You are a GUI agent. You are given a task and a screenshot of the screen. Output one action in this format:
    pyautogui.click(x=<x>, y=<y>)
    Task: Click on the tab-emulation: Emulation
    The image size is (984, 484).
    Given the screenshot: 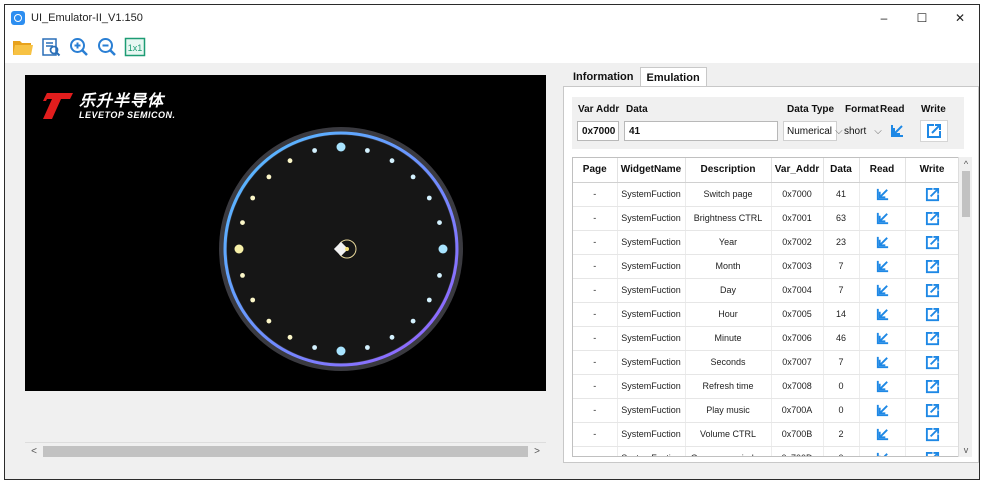 What is the action you would take?
    pyautogui.click(x=673, y=77)
    